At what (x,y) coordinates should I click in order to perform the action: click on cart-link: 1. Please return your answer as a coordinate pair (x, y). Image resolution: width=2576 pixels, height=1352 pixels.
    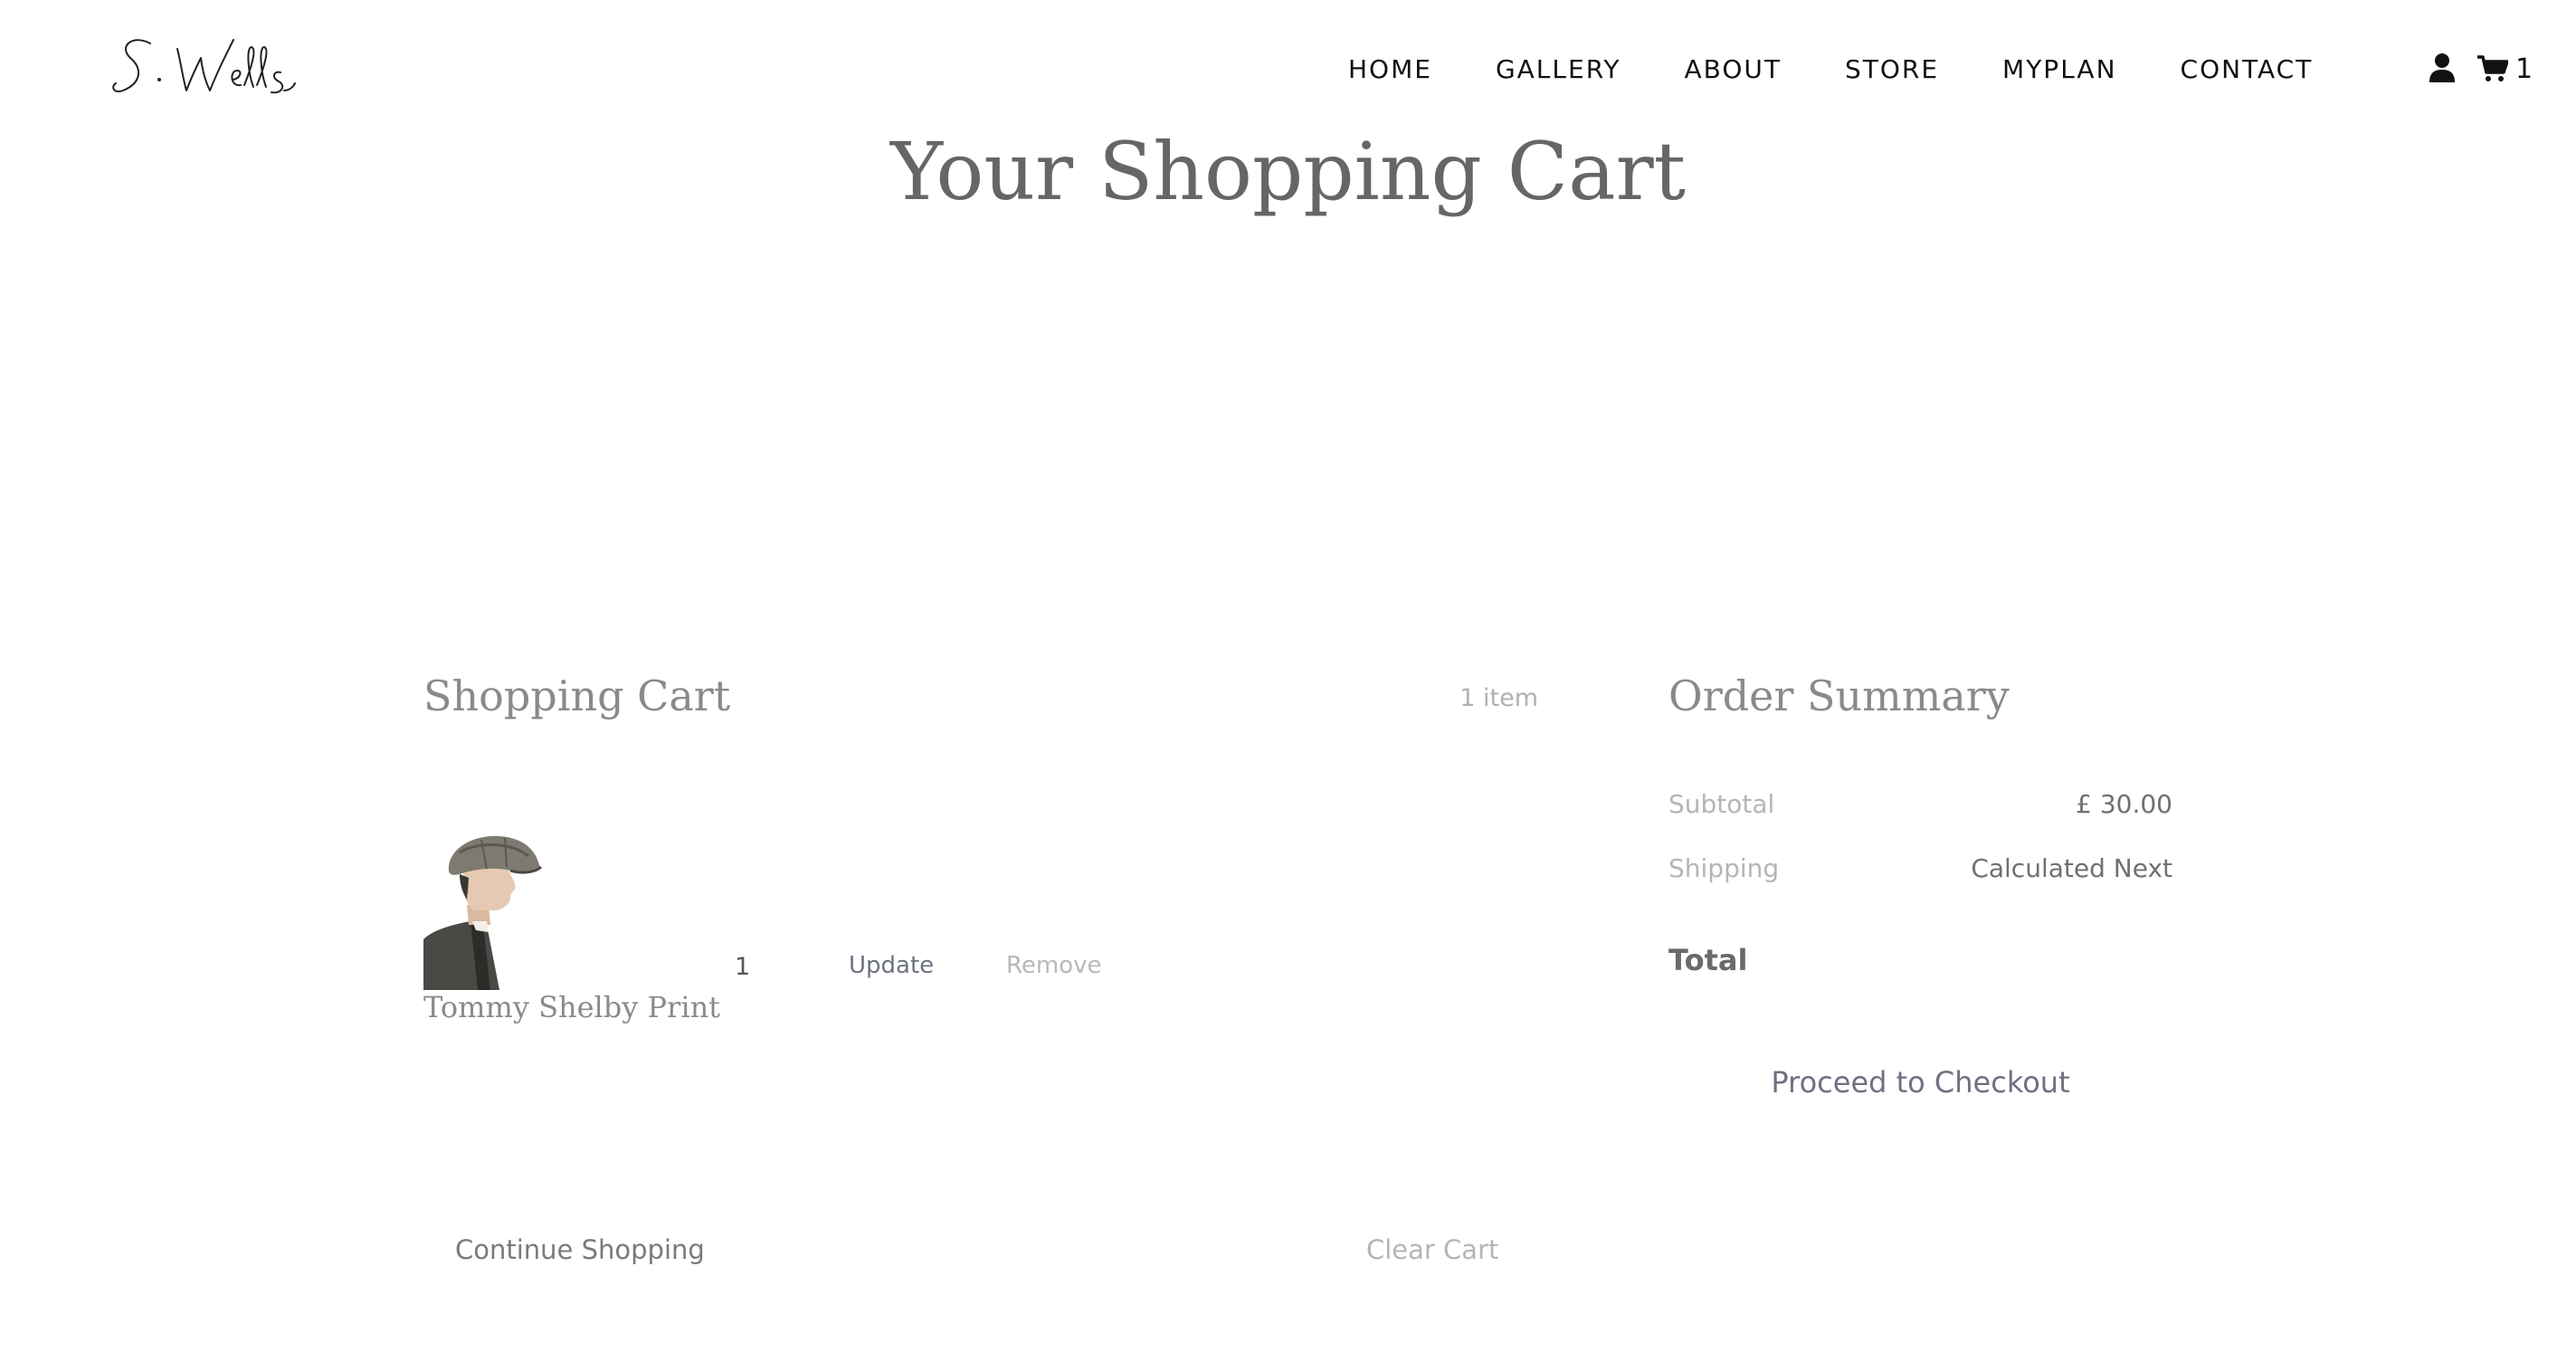
    Looking at the image, I should click on (2505, 69).